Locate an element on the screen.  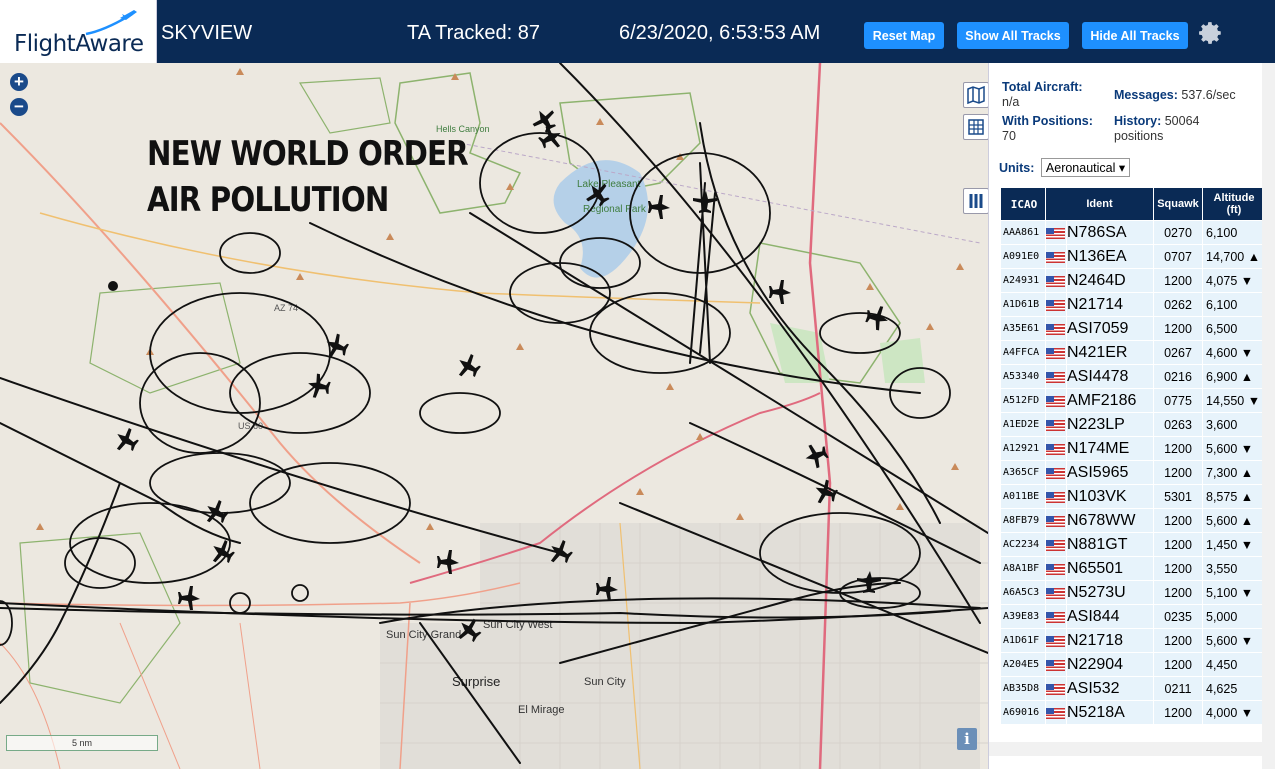
with-positions-stat: With Positions: 70 is located at coordinates (1047, 129).